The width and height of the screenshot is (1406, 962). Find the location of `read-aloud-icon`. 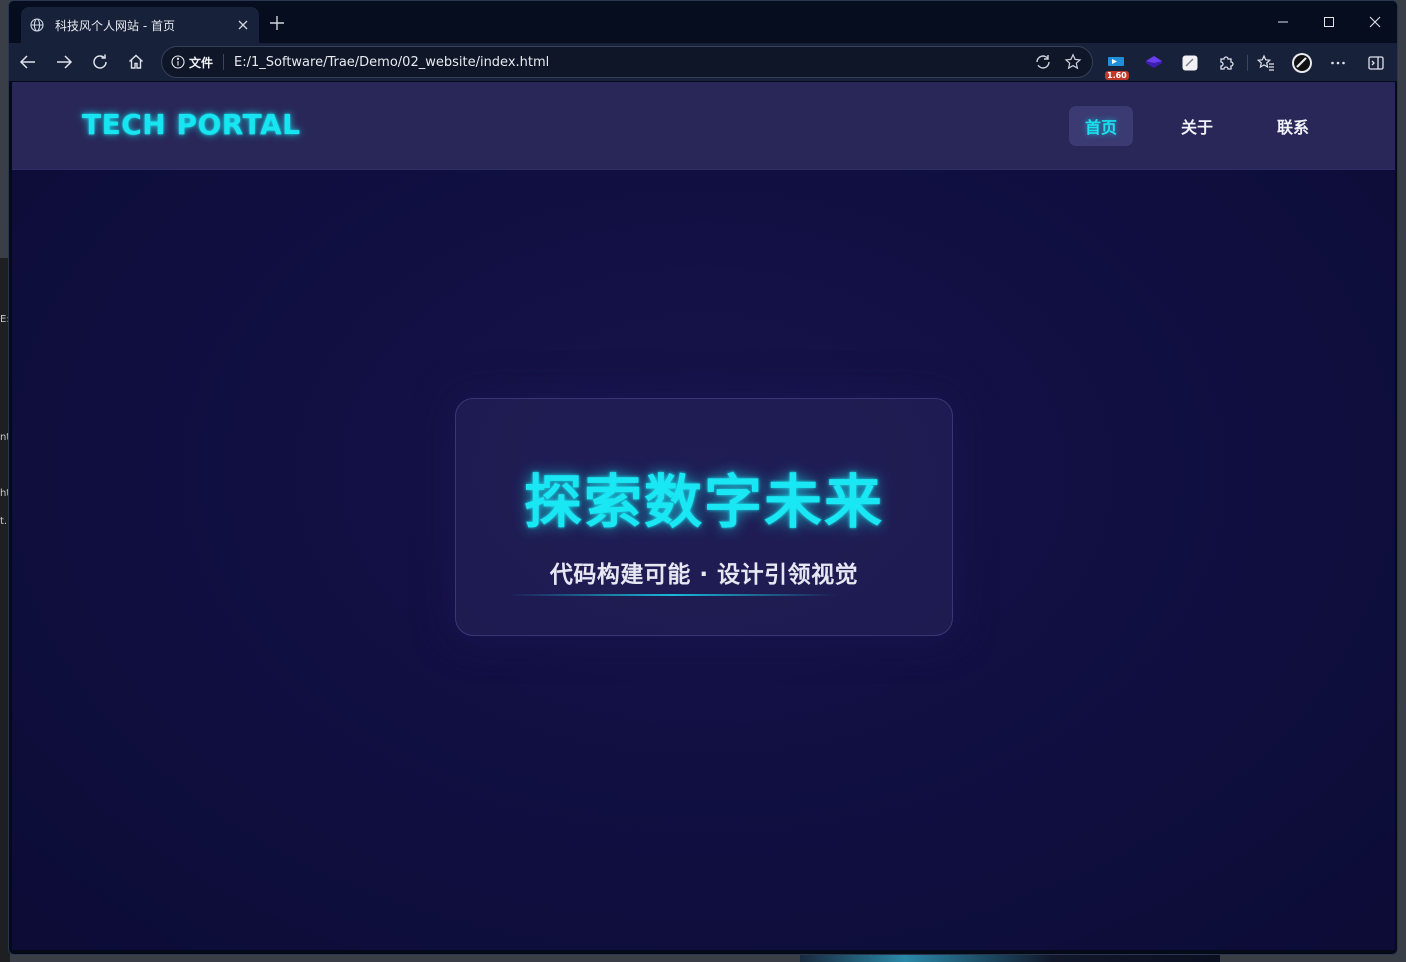

read-aloud-icon is located at coordinates (1043, 62).